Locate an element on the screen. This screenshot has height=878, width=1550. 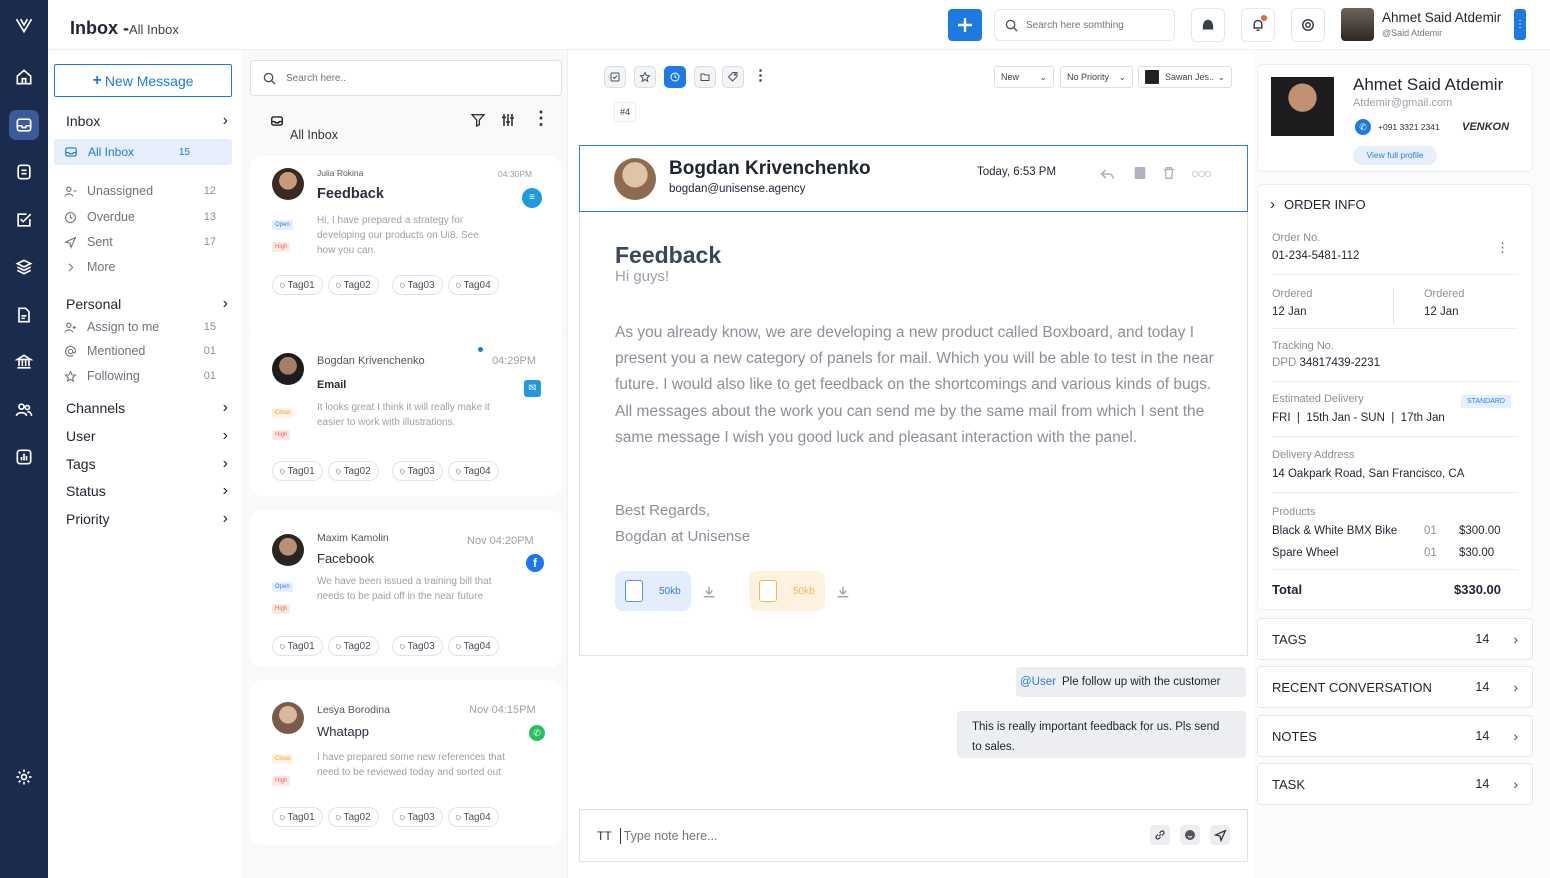
status-select: New ⌄ is located at coordinates (1024, 77).